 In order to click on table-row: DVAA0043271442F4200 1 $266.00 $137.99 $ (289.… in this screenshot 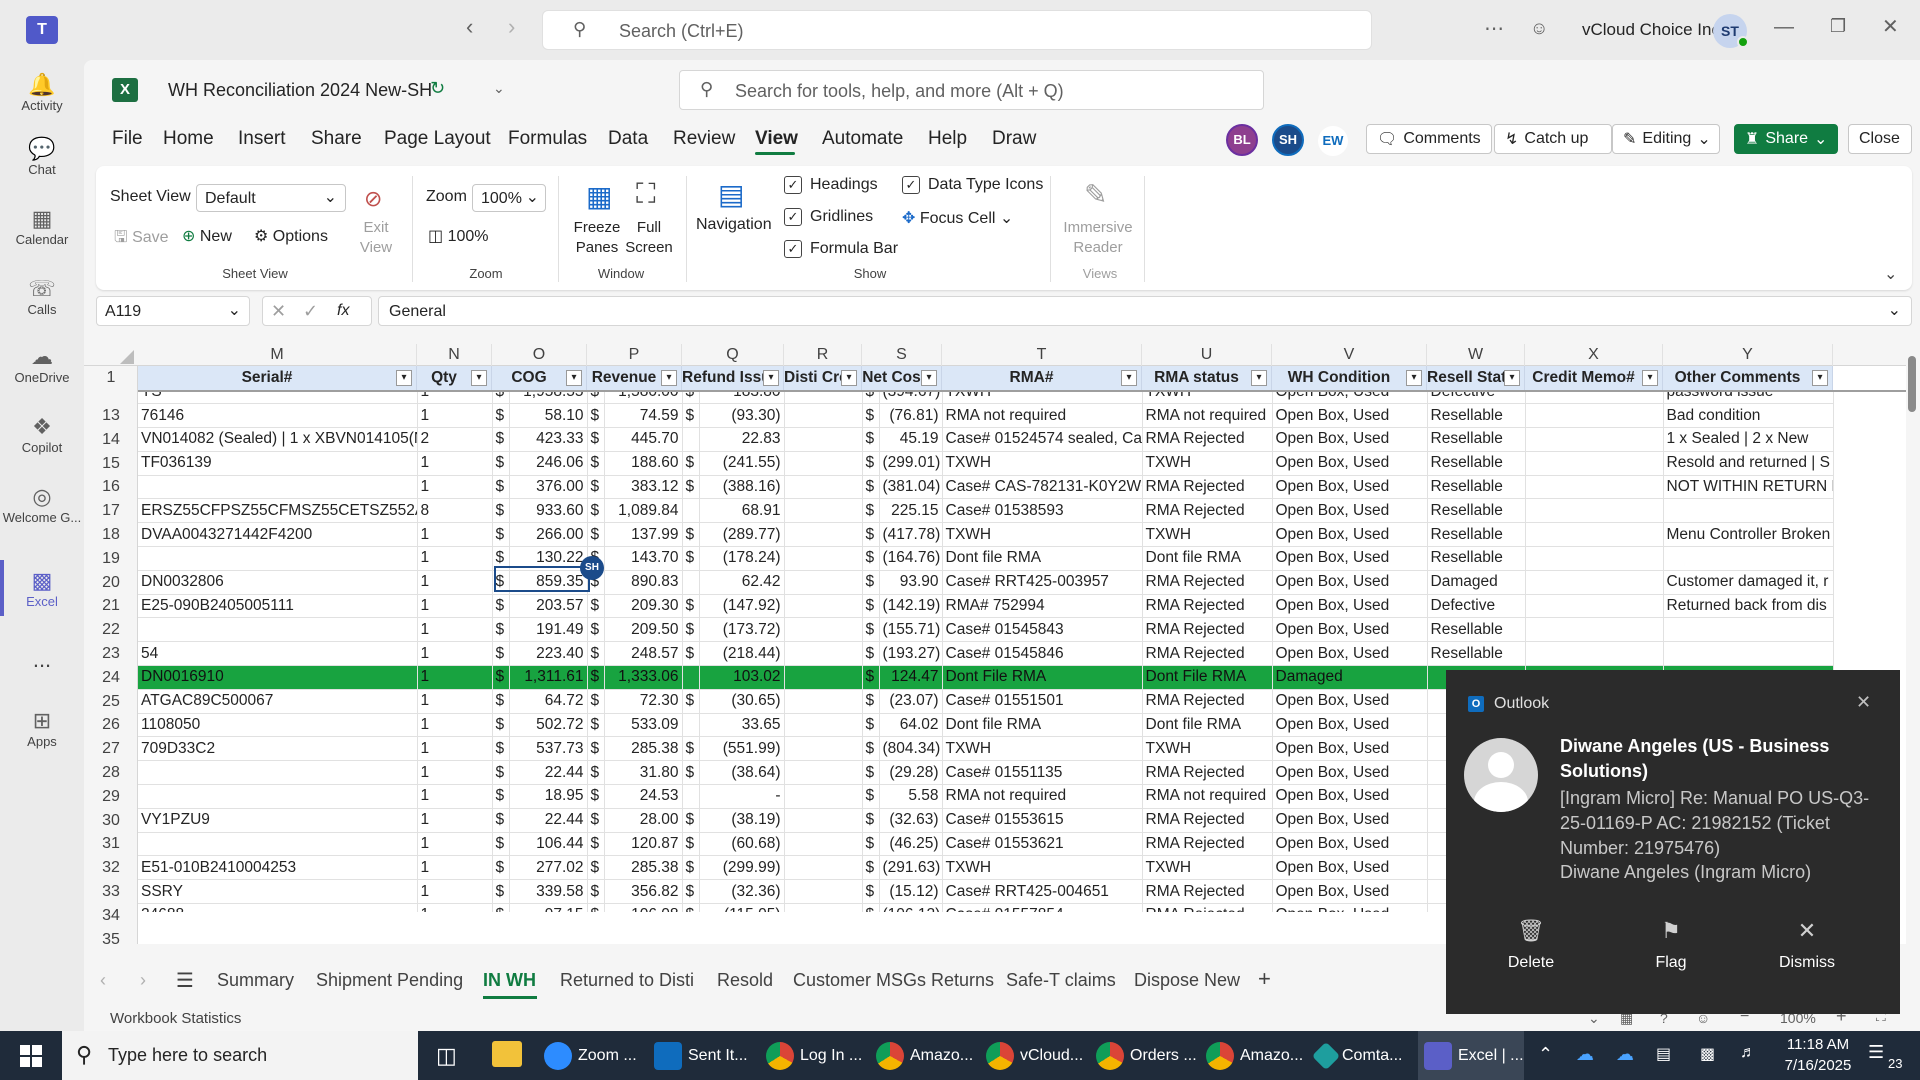, I will do `click(986, 535)`.